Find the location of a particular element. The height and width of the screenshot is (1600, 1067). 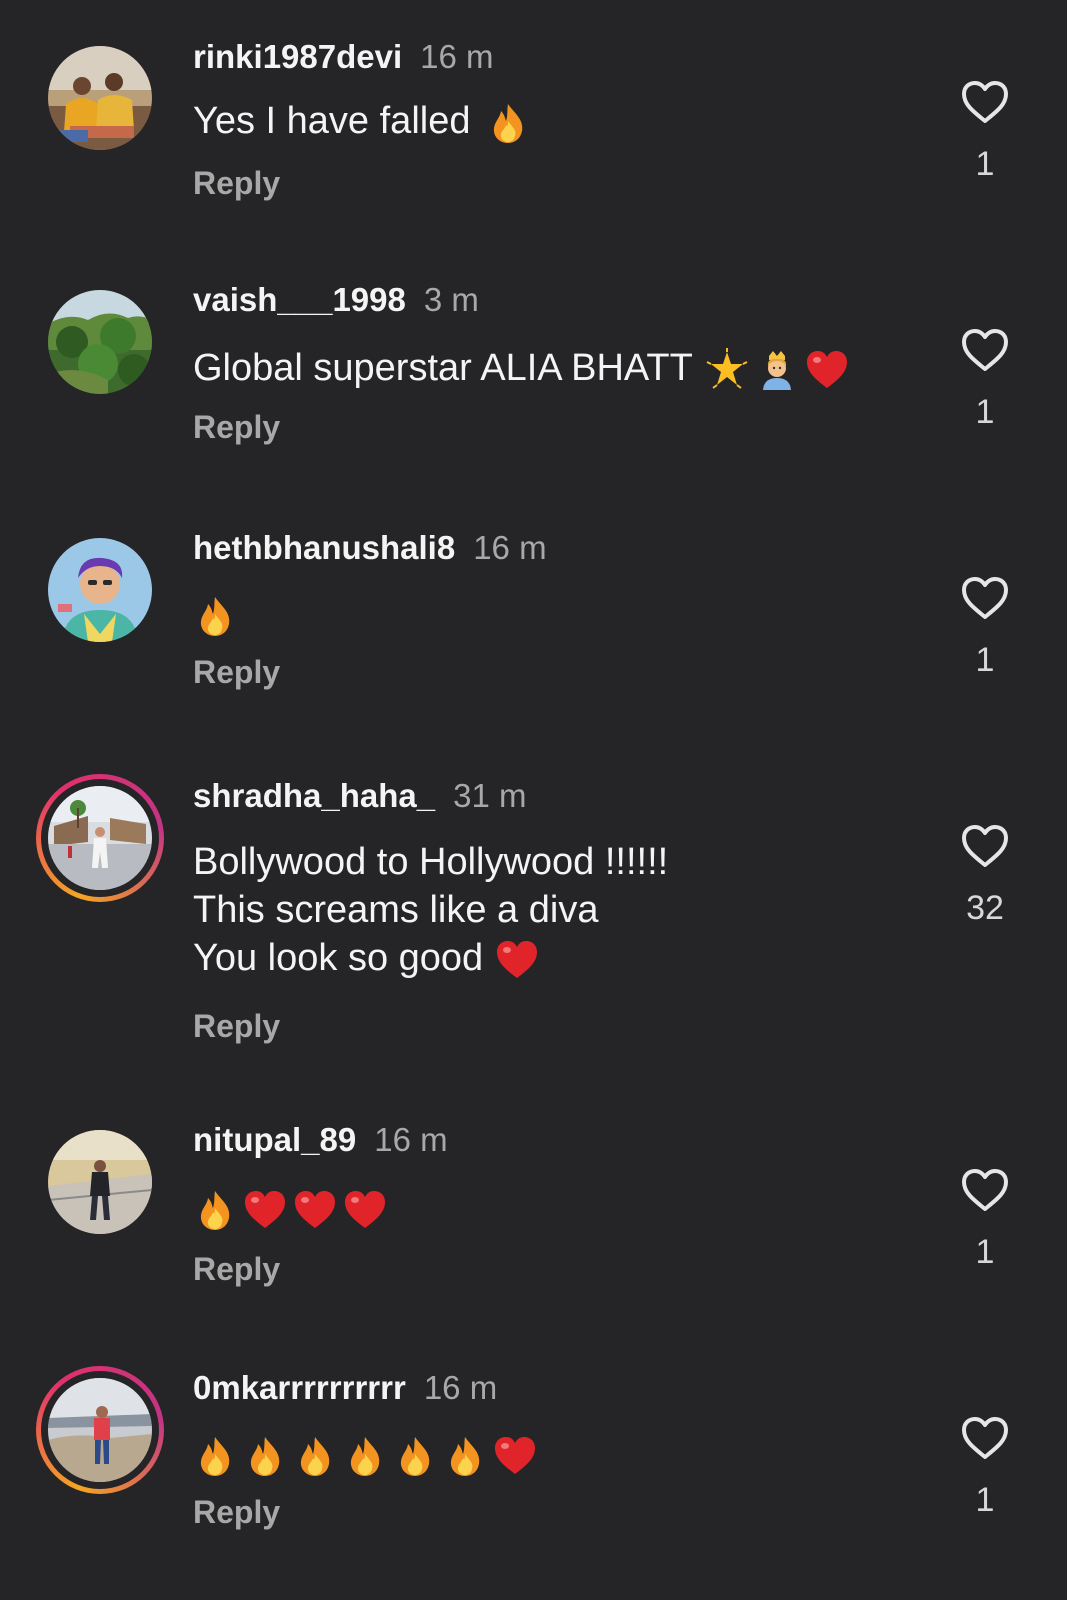

comment-header: vaish___1998 3 m is located at coordinates (336, 300).